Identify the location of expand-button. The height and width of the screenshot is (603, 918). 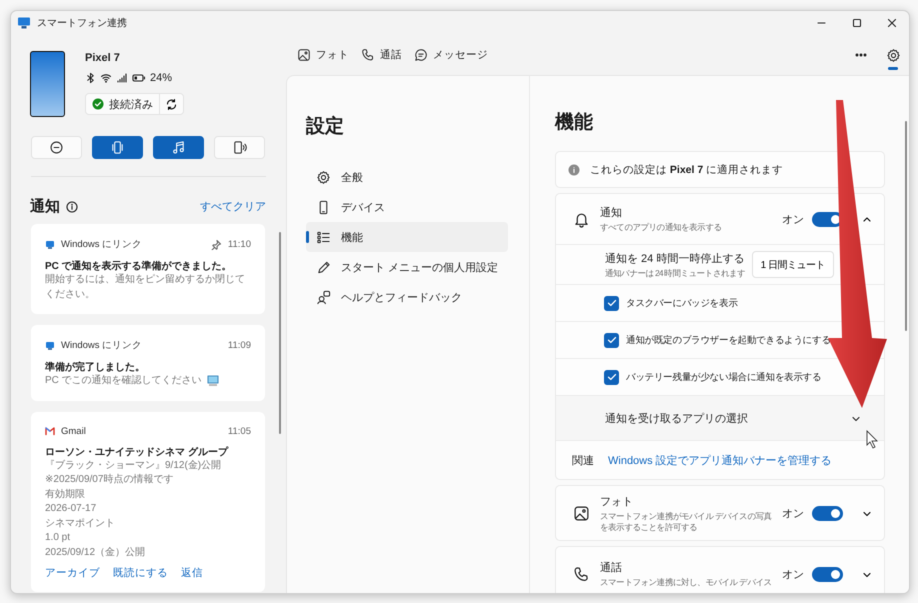
(867, 219).